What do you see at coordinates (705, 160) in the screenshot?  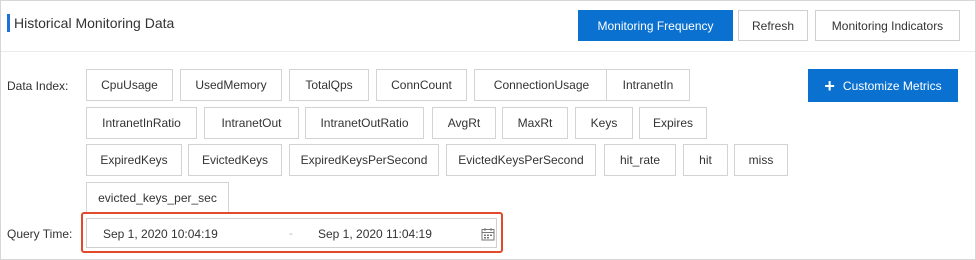 I see `metric-chip: hit` at bounding box center [705, 160].